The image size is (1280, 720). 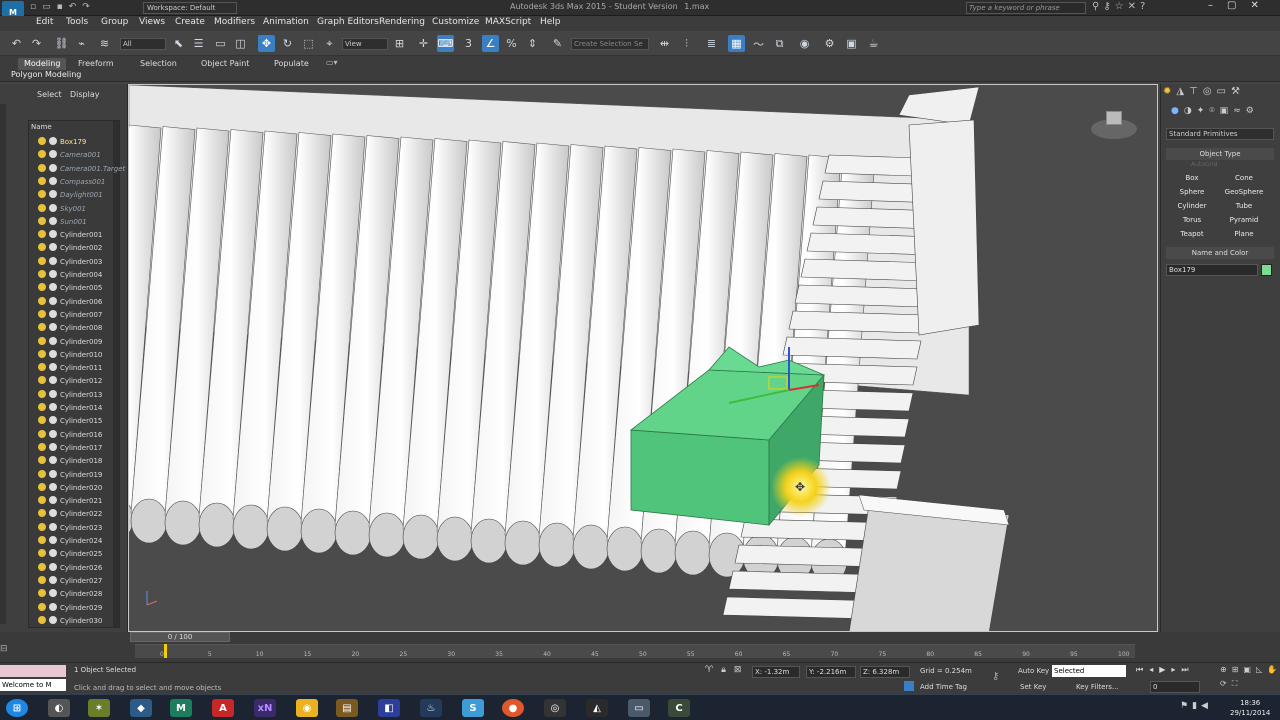 I want to click on ribbon-tab-selection: Selection, so click(x=158, y=64).